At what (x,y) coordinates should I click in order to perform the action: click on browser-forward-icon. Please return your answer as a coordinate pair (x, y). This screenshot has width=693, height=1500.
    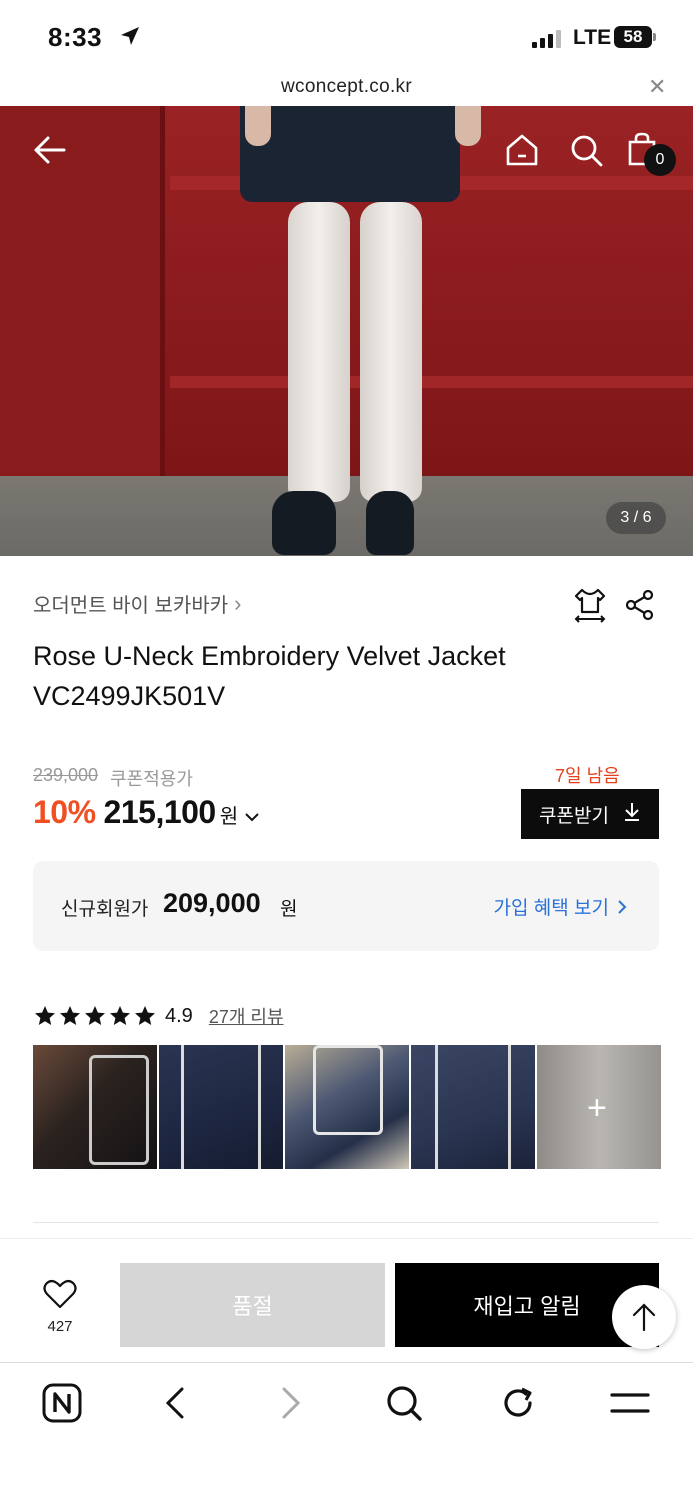
    Looking at the image, I should click on (291, 1405).